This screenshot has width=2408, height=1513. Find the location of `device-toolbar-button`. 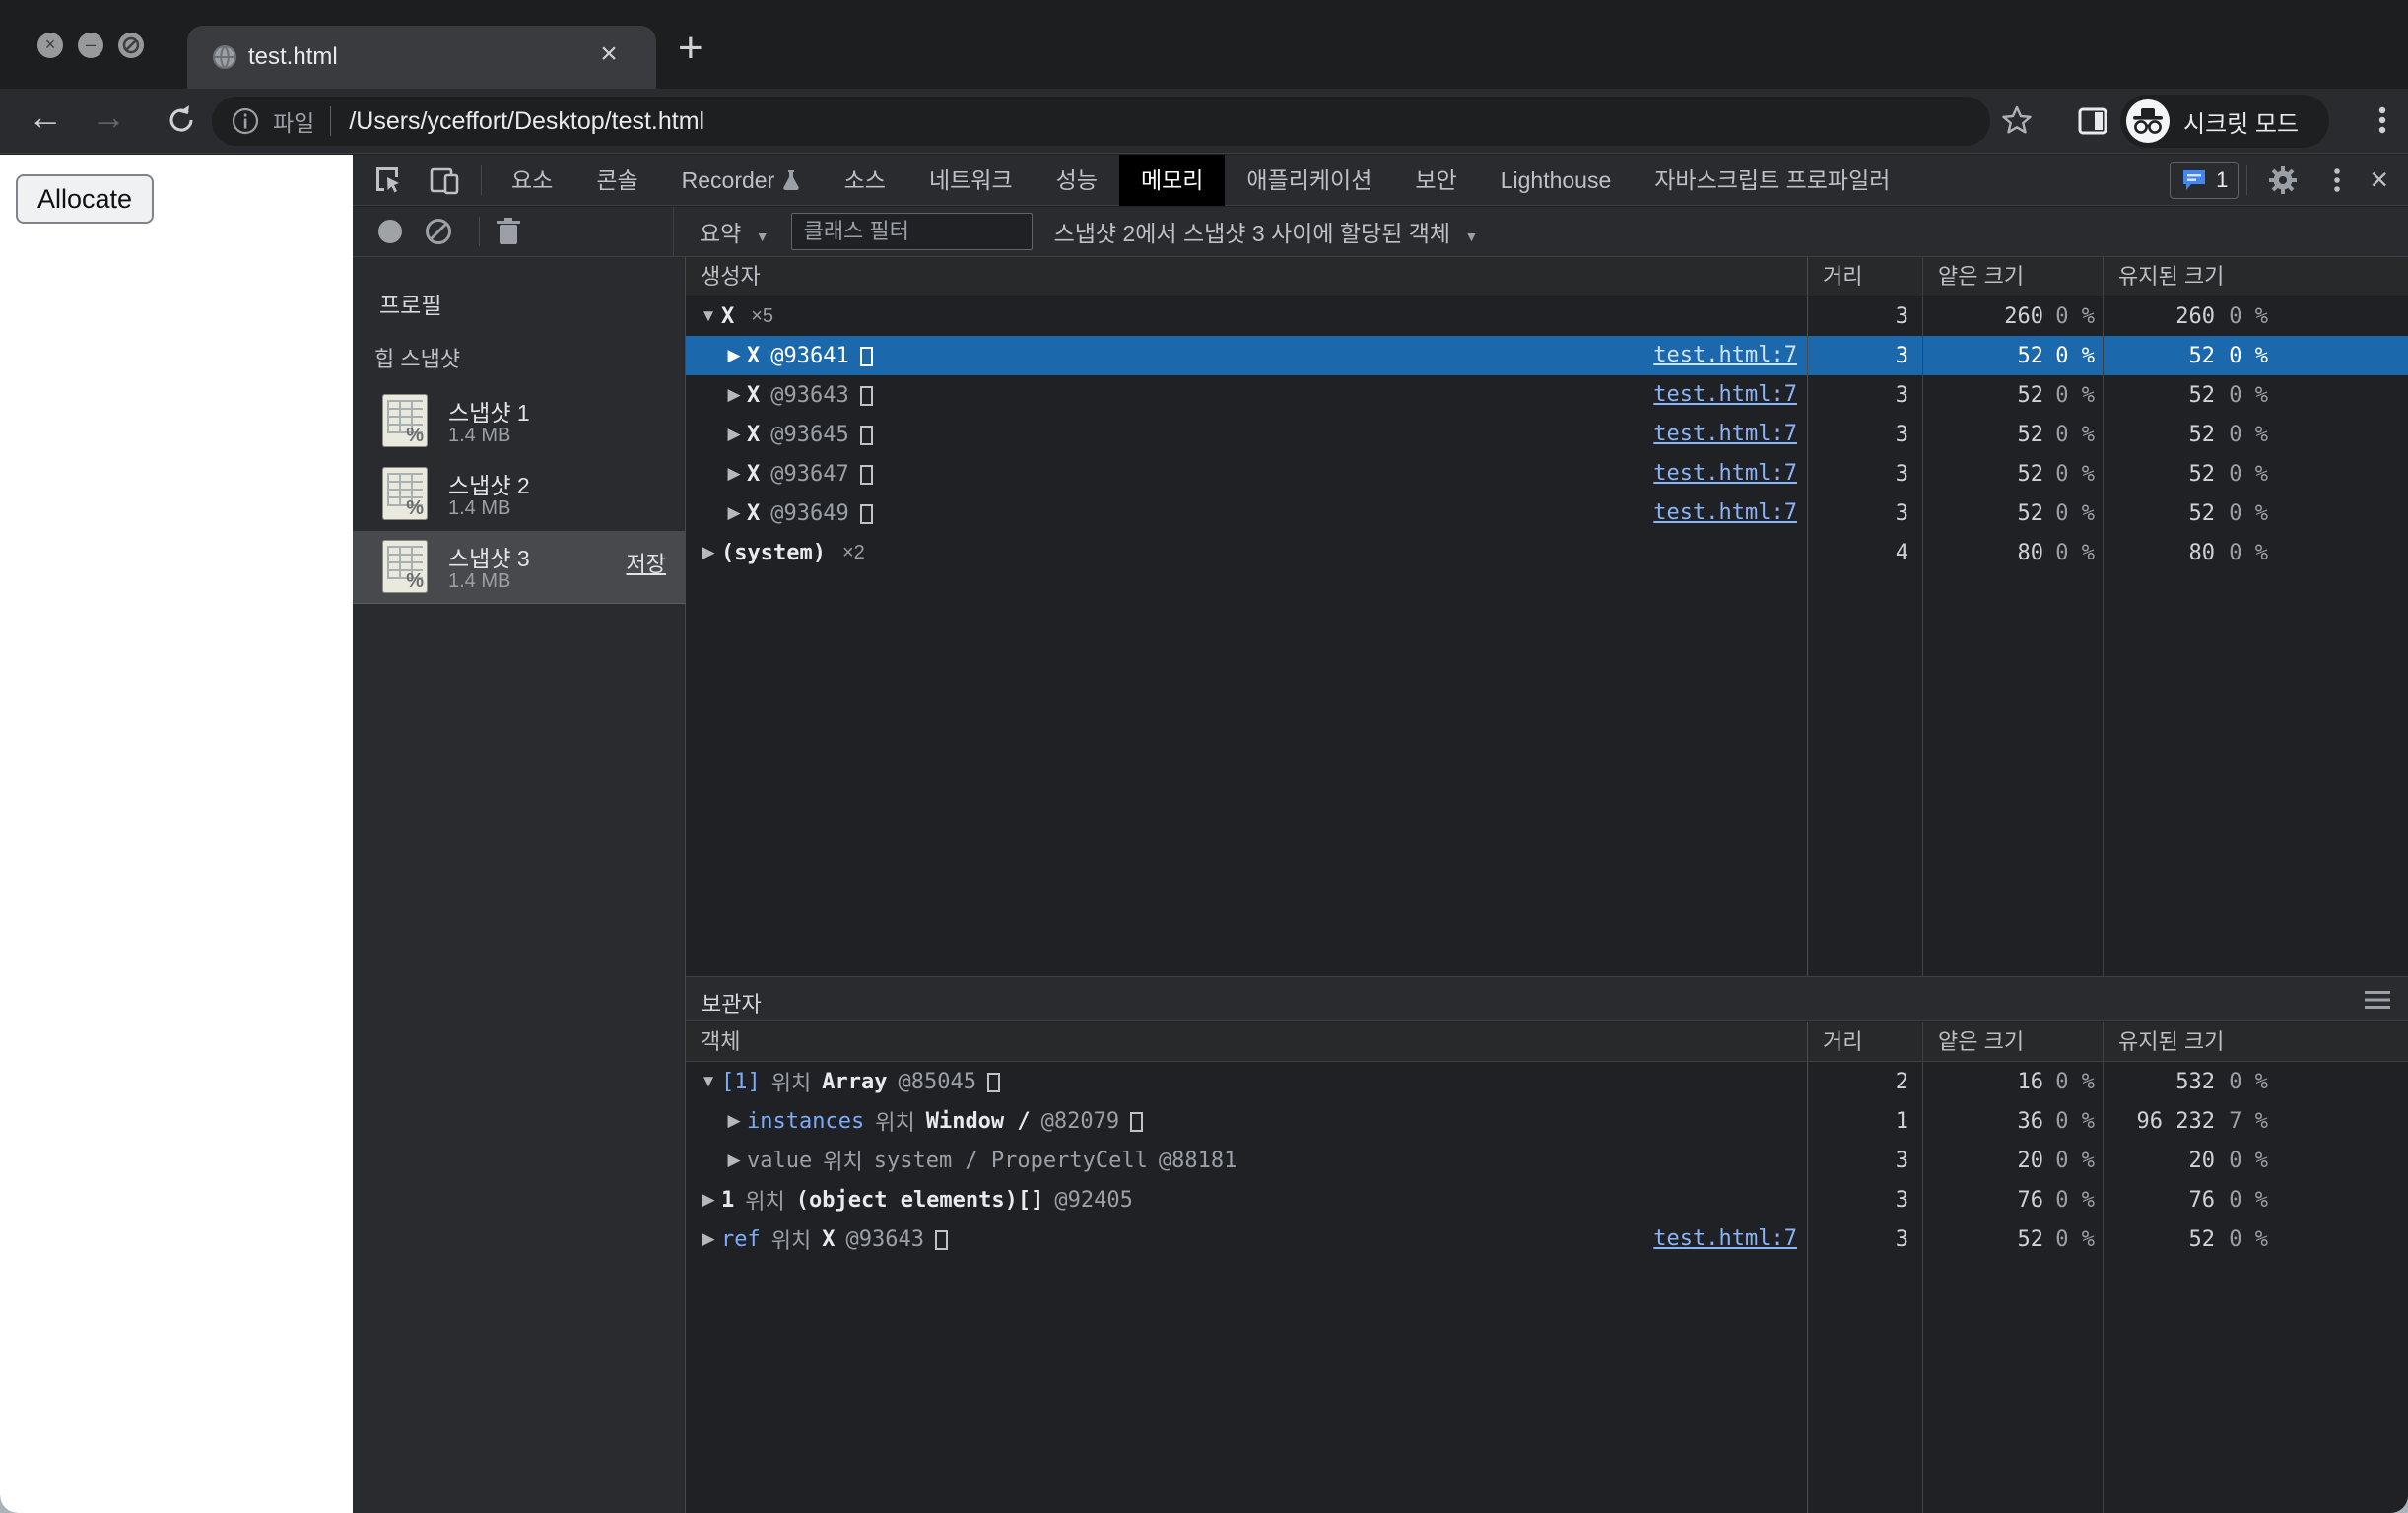

device-toolbar-button is located at coordinates (444, 180).